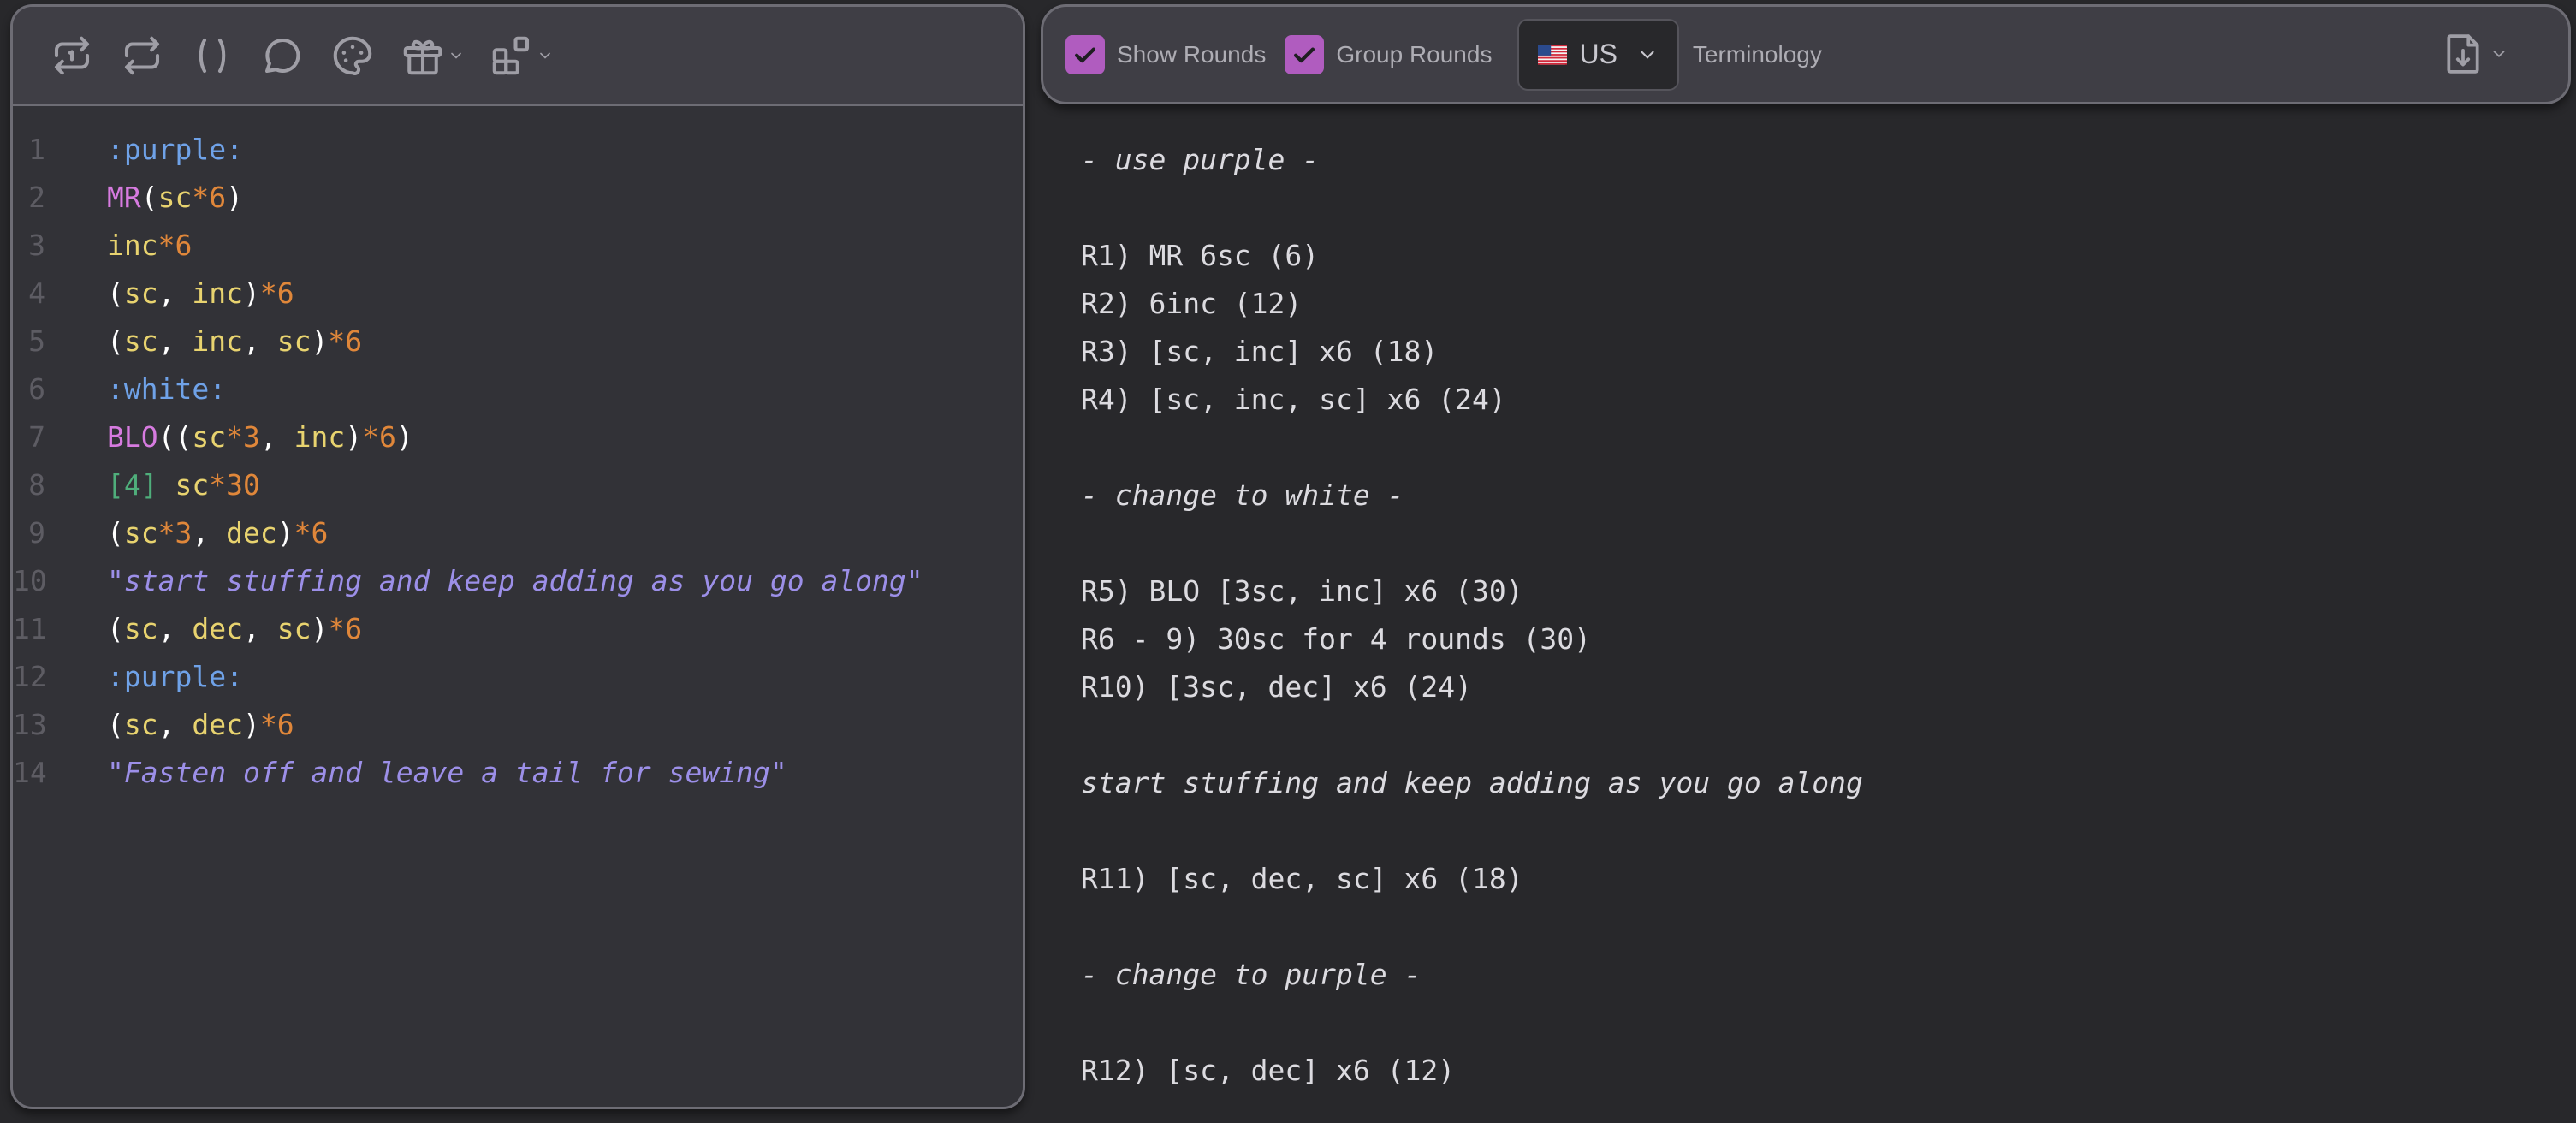 The width and height of the screenshot is (2576, 1123). I want to click on code-line: 1 :purple:, so click(518, 149).